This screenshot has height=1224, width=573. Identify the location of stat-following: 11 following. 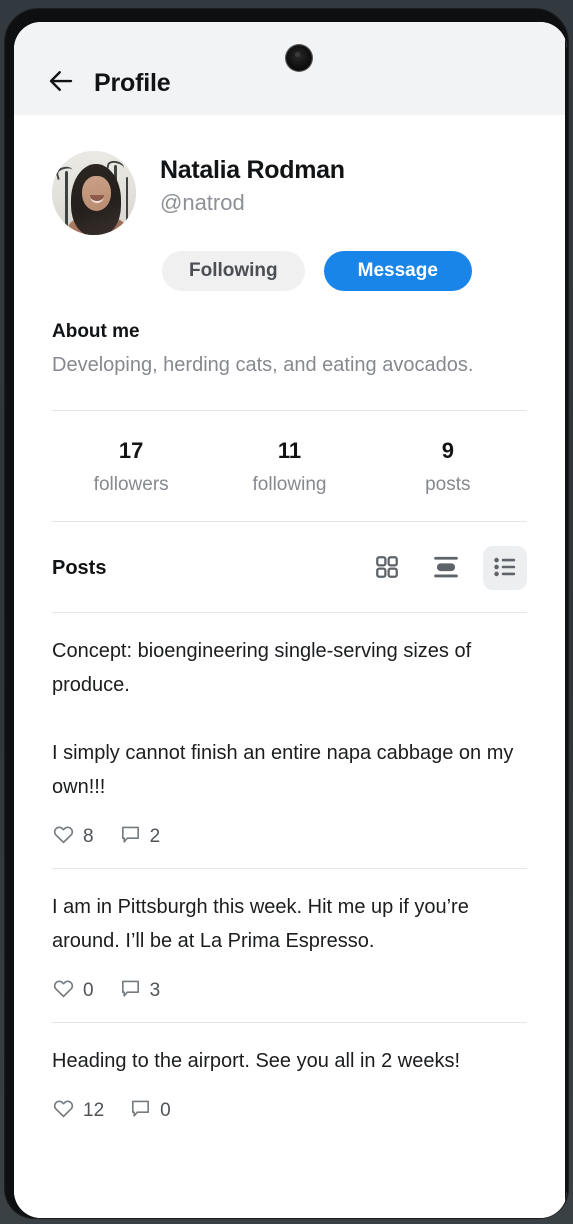
(289, 467).